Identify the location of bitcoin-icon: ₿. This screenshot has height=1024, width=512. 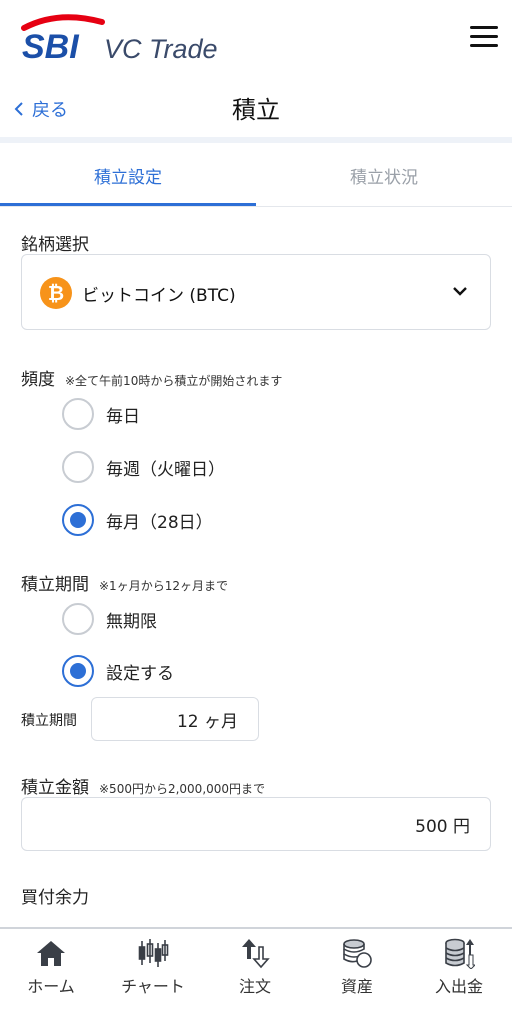
(56, 293).